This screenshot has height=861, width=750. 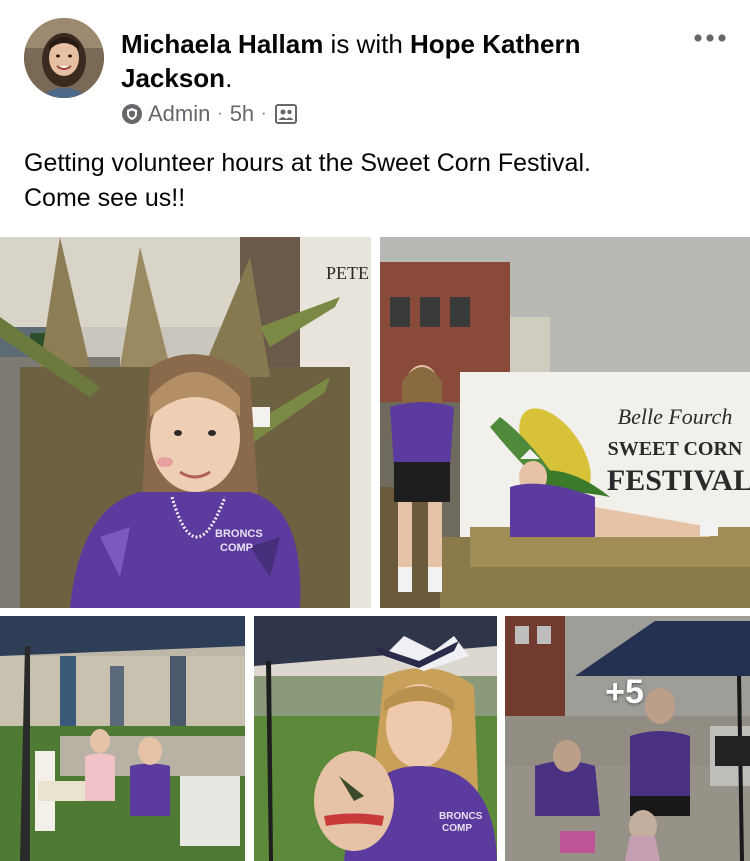 I want to click on more-horizontal-icon, so click(x=710, y=38).